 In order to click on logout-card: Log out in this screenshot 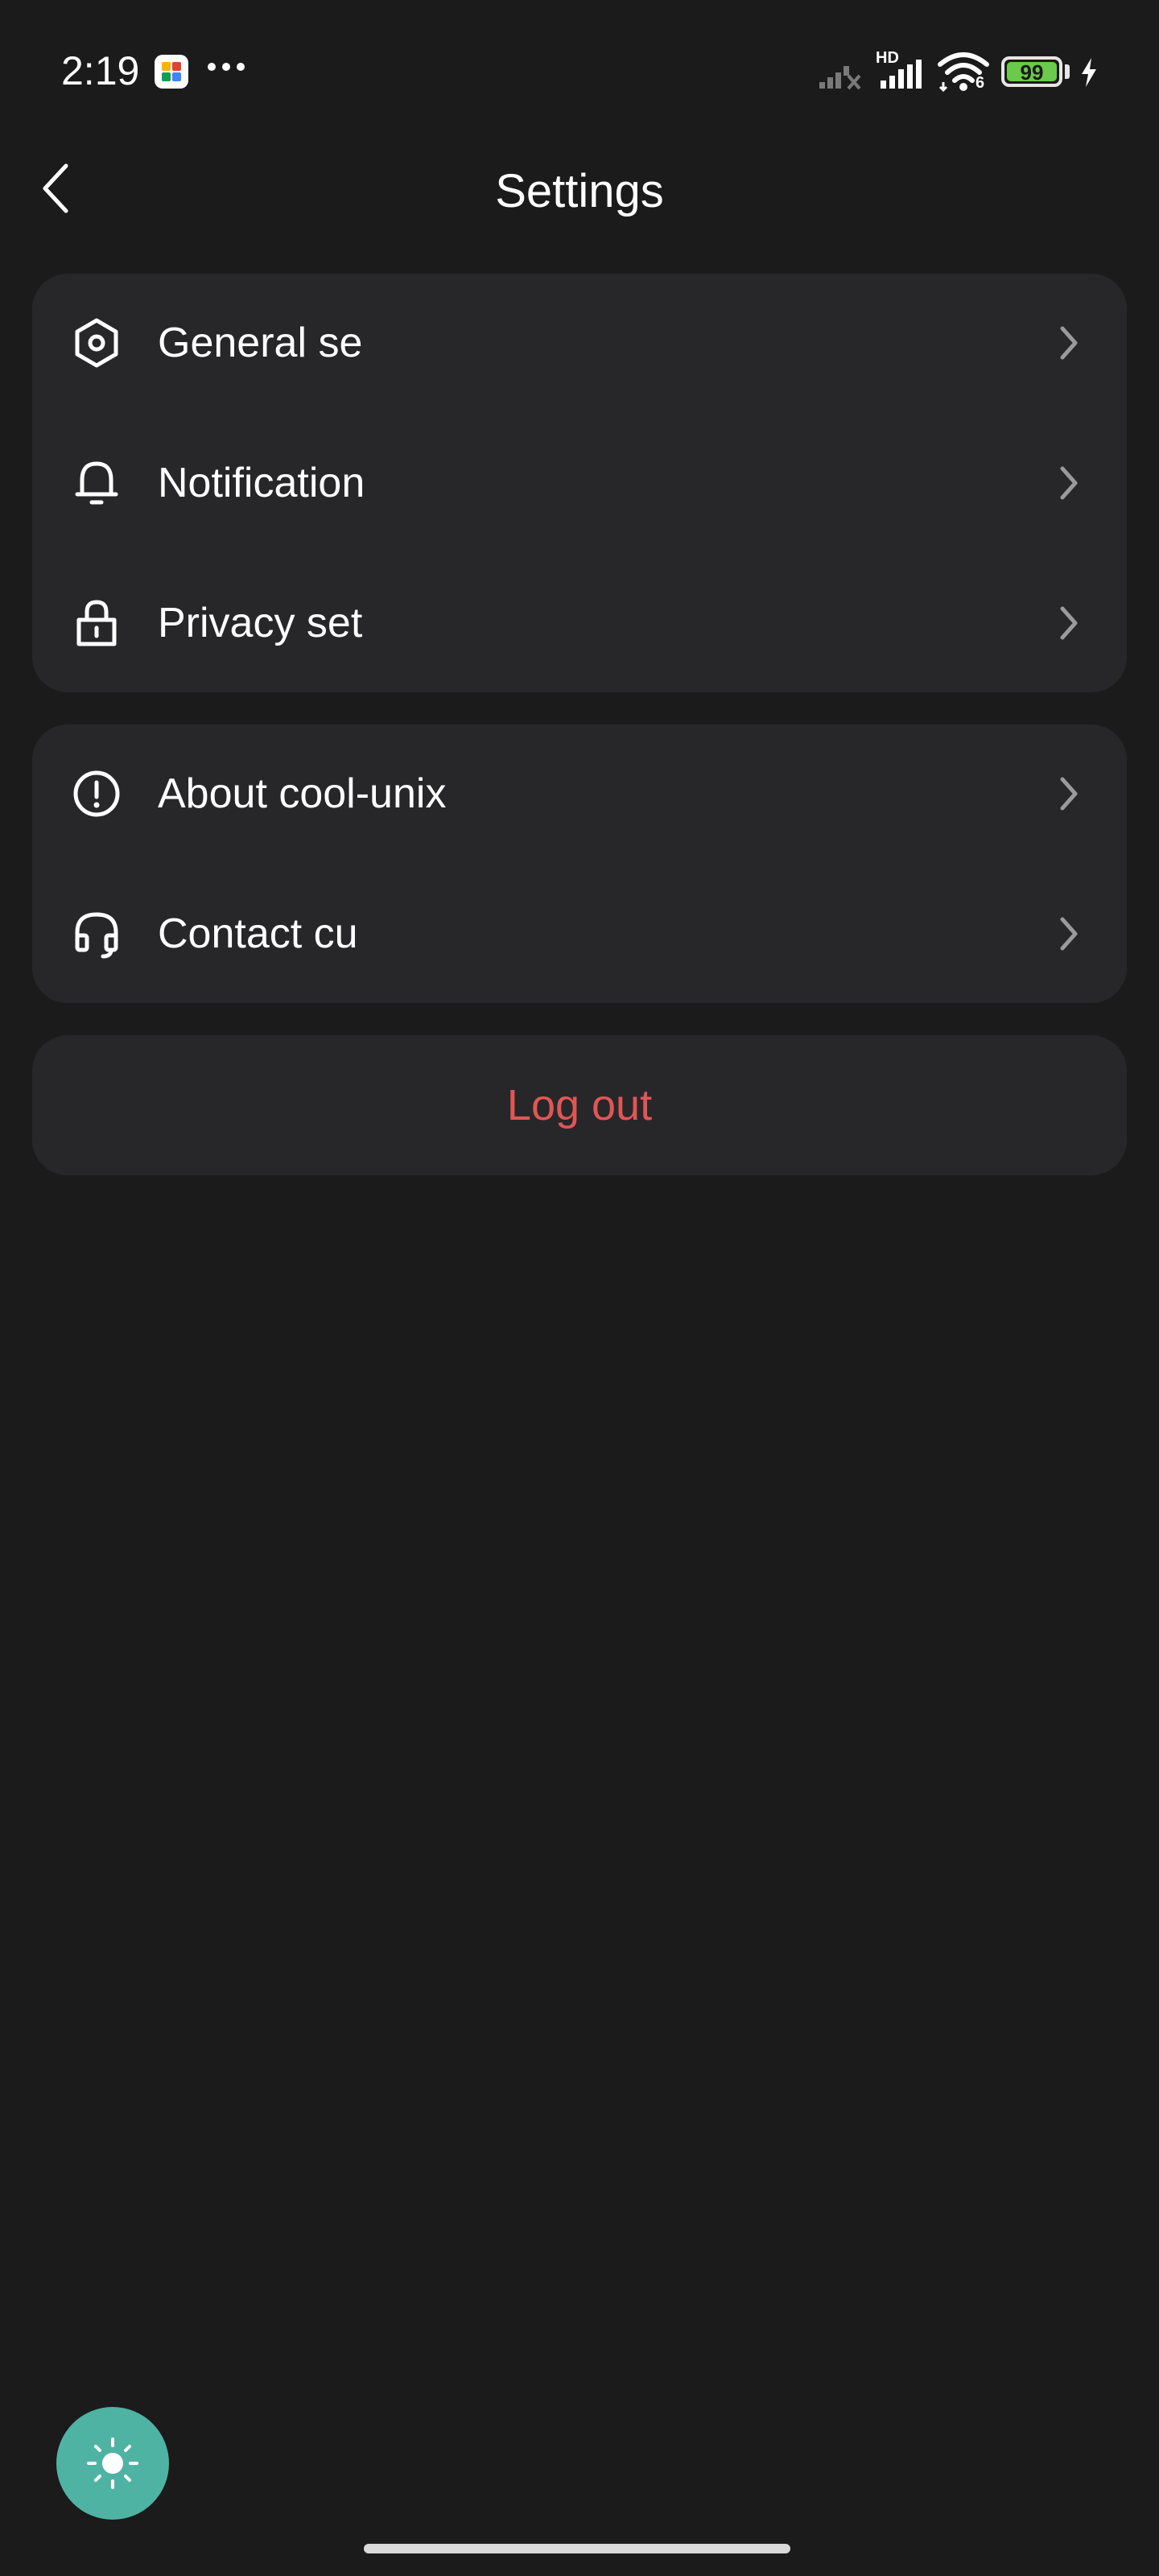, I will do `click(579, 1105)`.